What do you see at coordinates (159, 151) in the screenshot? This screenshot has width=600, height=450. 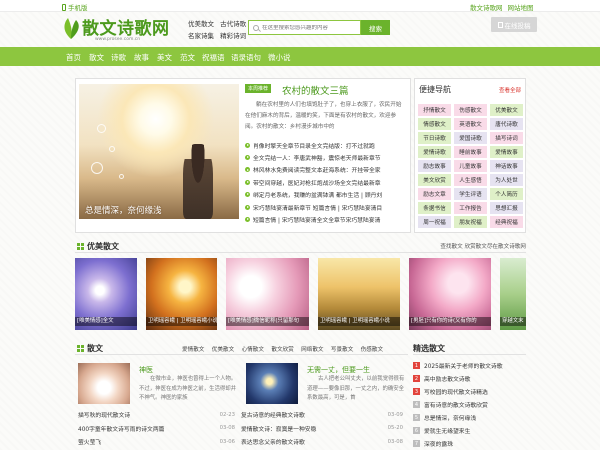 I see `featured-image: 总是情深，奈何缘浅` at bounding box center [159, 151].